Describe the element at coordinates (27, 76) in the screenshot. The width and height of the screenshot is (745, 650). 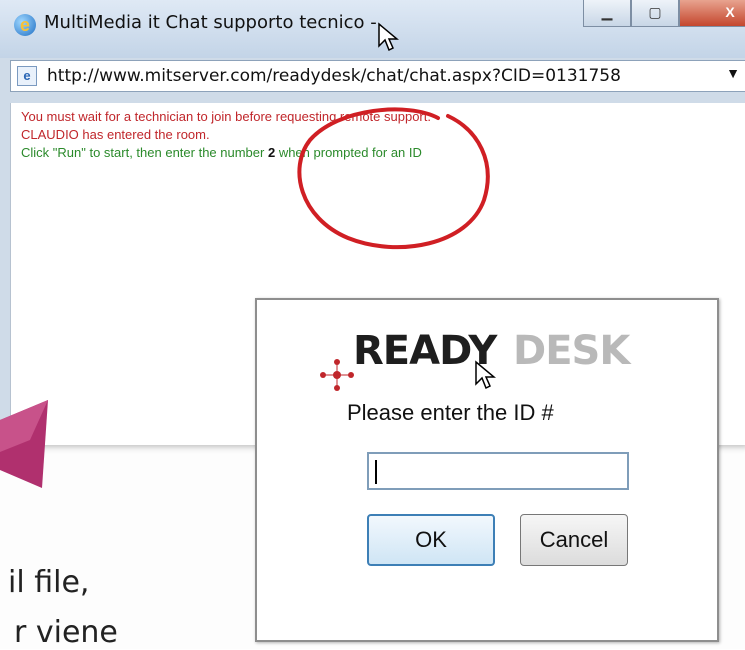
I see `page-icon: e` at that location.